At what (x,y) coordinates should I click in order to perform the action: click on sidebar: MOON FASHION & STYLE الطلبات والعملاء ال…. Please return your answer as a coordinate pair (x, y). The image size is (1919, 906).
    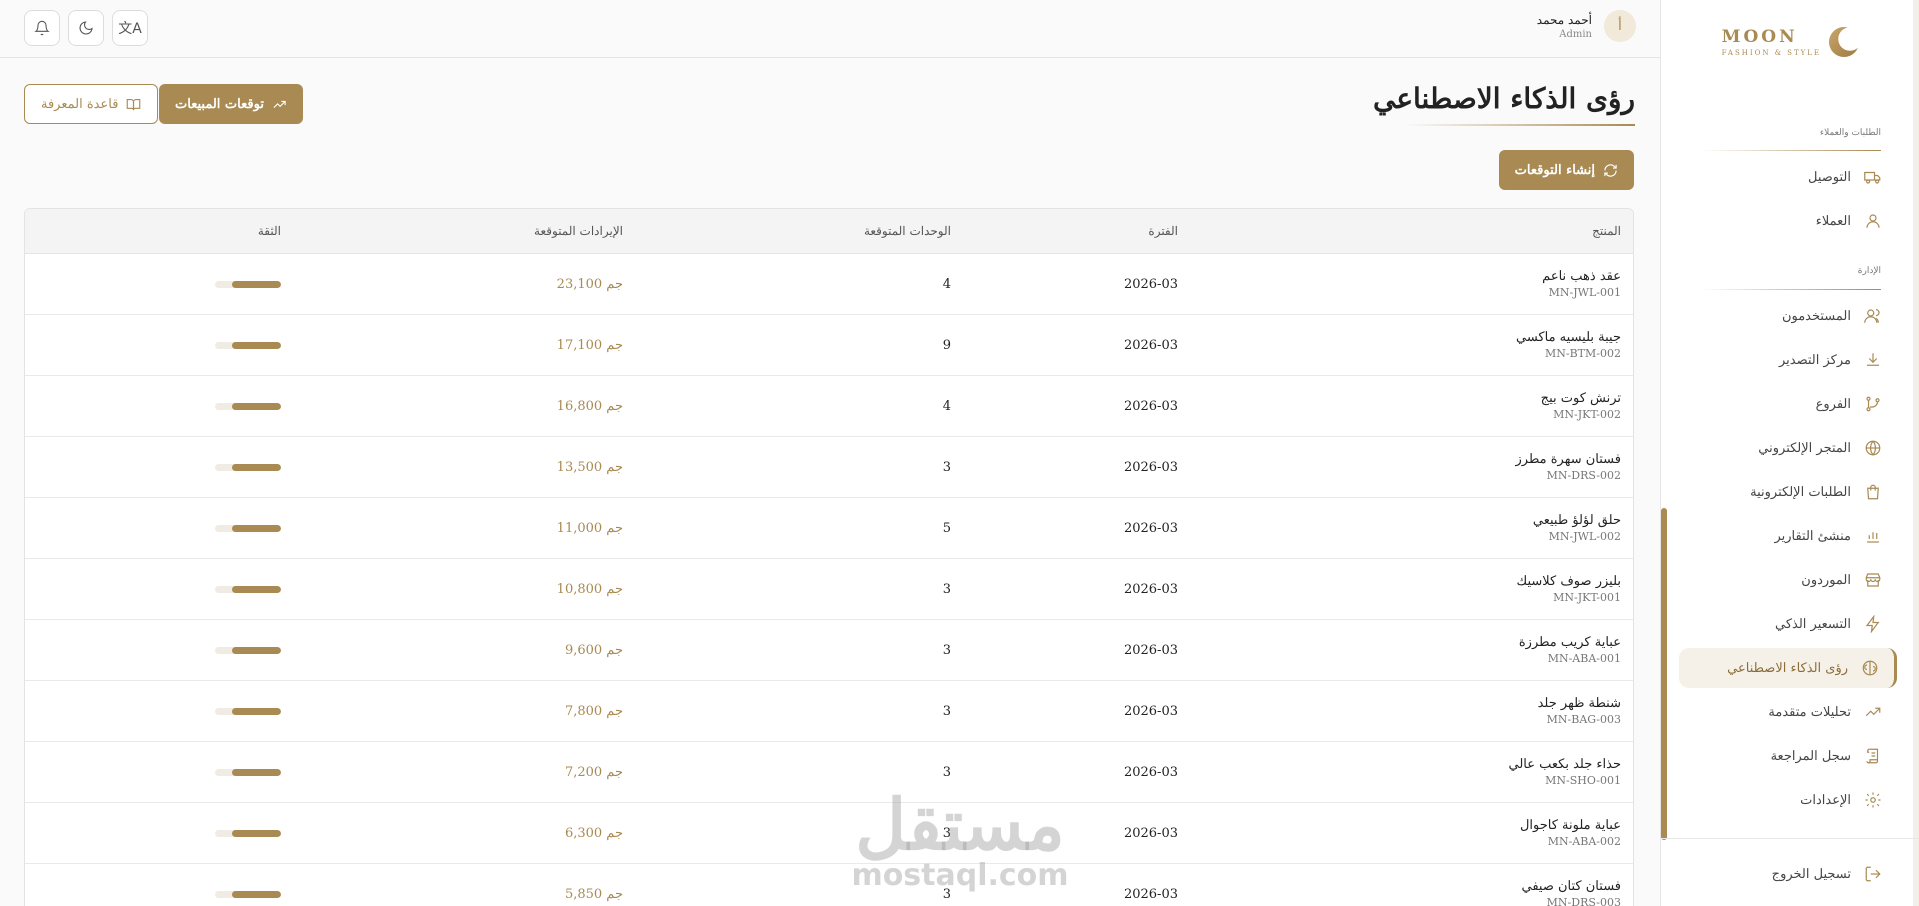
    Looking at the image, I should click on (1789, 453).